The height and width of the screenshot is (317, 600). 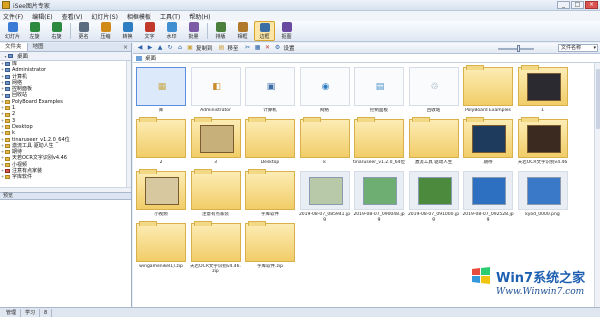 What do you see at coordinates (171, 31) in the screenshot?
I see `toolbar-button: 水印` at bounding box center [171, 31].